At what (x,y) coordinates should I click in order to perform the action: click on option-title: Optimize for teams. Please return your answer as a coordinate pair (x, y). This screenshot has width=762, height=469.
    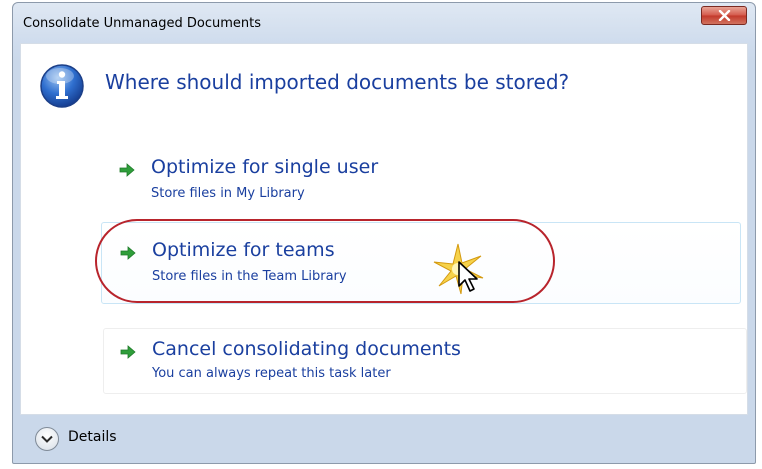
    Looking at the image, I should click on (243, 250).